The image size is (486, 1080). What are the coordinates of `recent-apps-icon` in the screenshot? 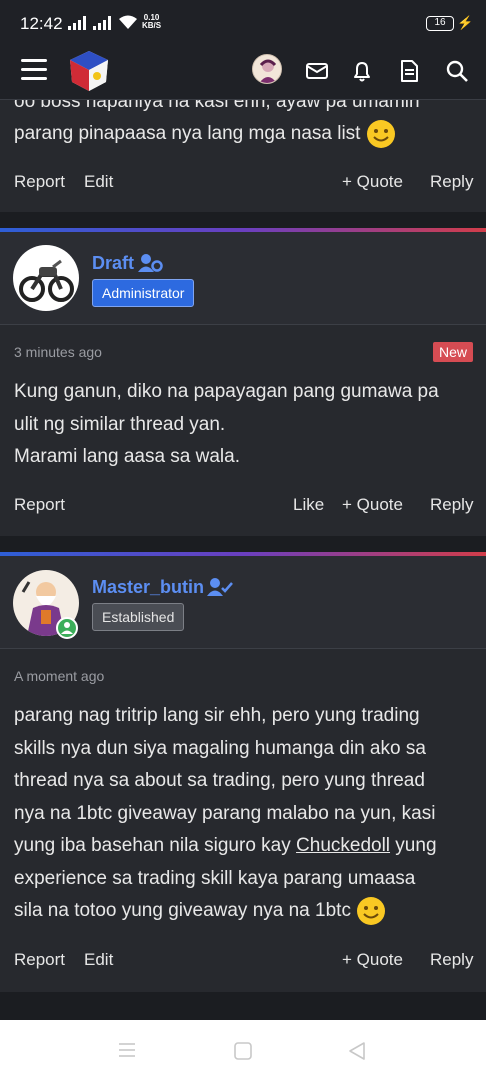 It's located at (127, 1050).